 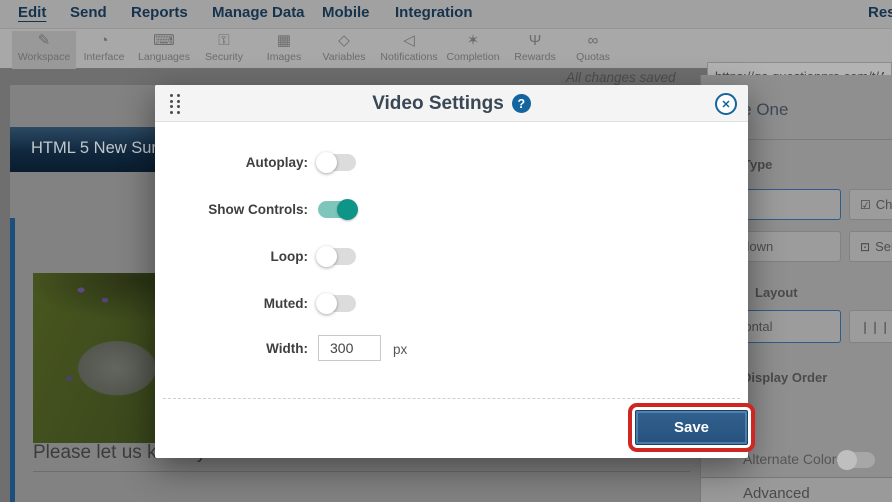 I want to click on interface-icon: ◔, so click(x=104, y=40).